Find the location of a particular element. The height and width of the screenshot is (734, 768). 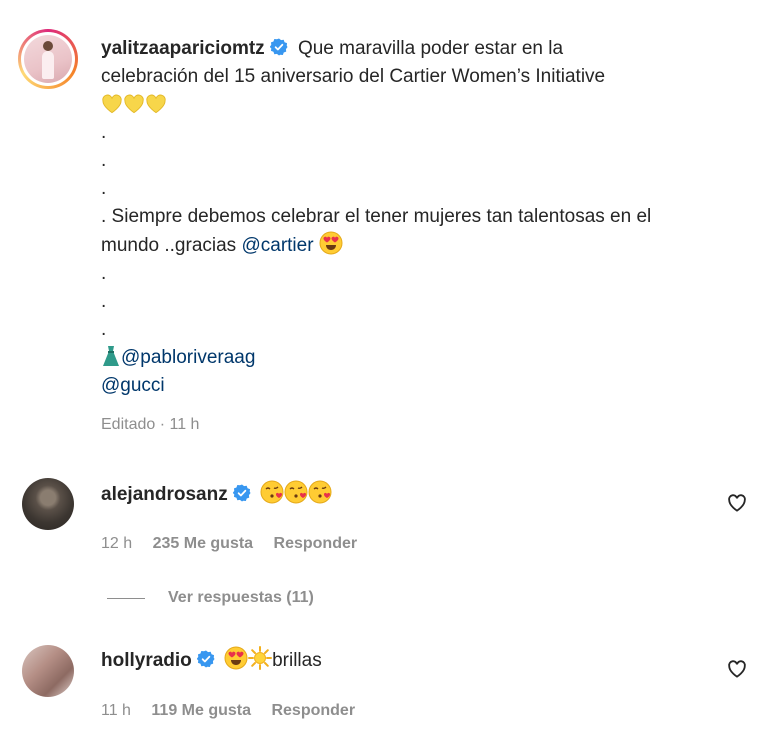

mention-cartier: @cartier is located at coordinates (277, 245).